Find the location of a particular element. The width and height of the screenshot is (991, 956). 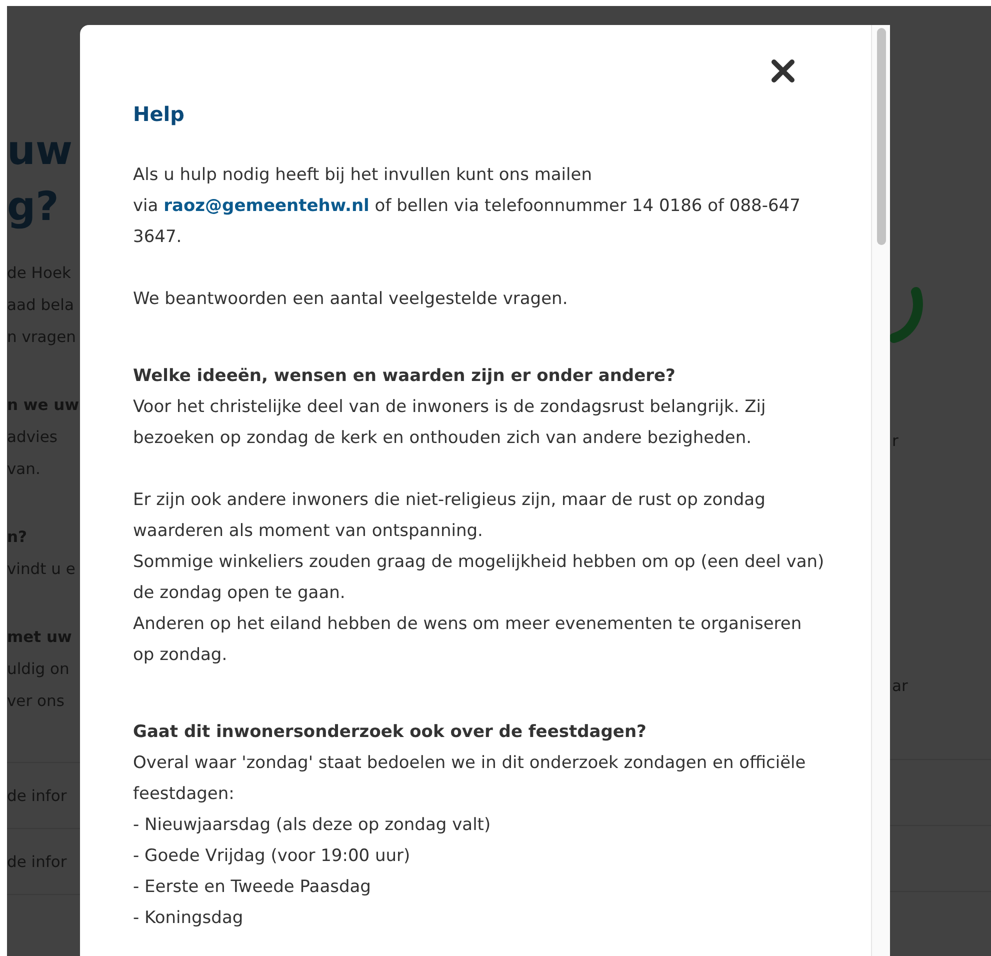

answer-text: - Koningsdag is located at coordinates (188, 918).